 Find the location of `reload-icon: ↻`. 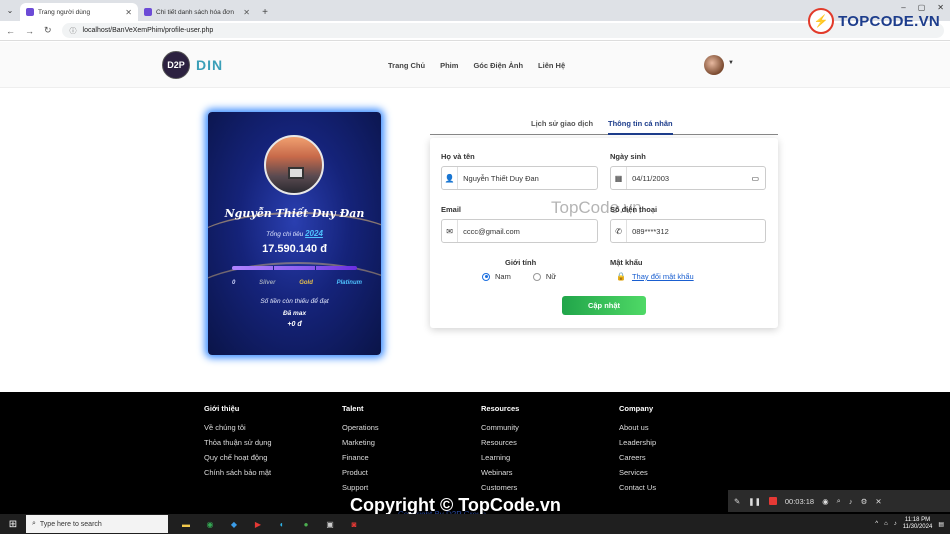

reload-icon: ↻ is located at coordinates (48, 30).